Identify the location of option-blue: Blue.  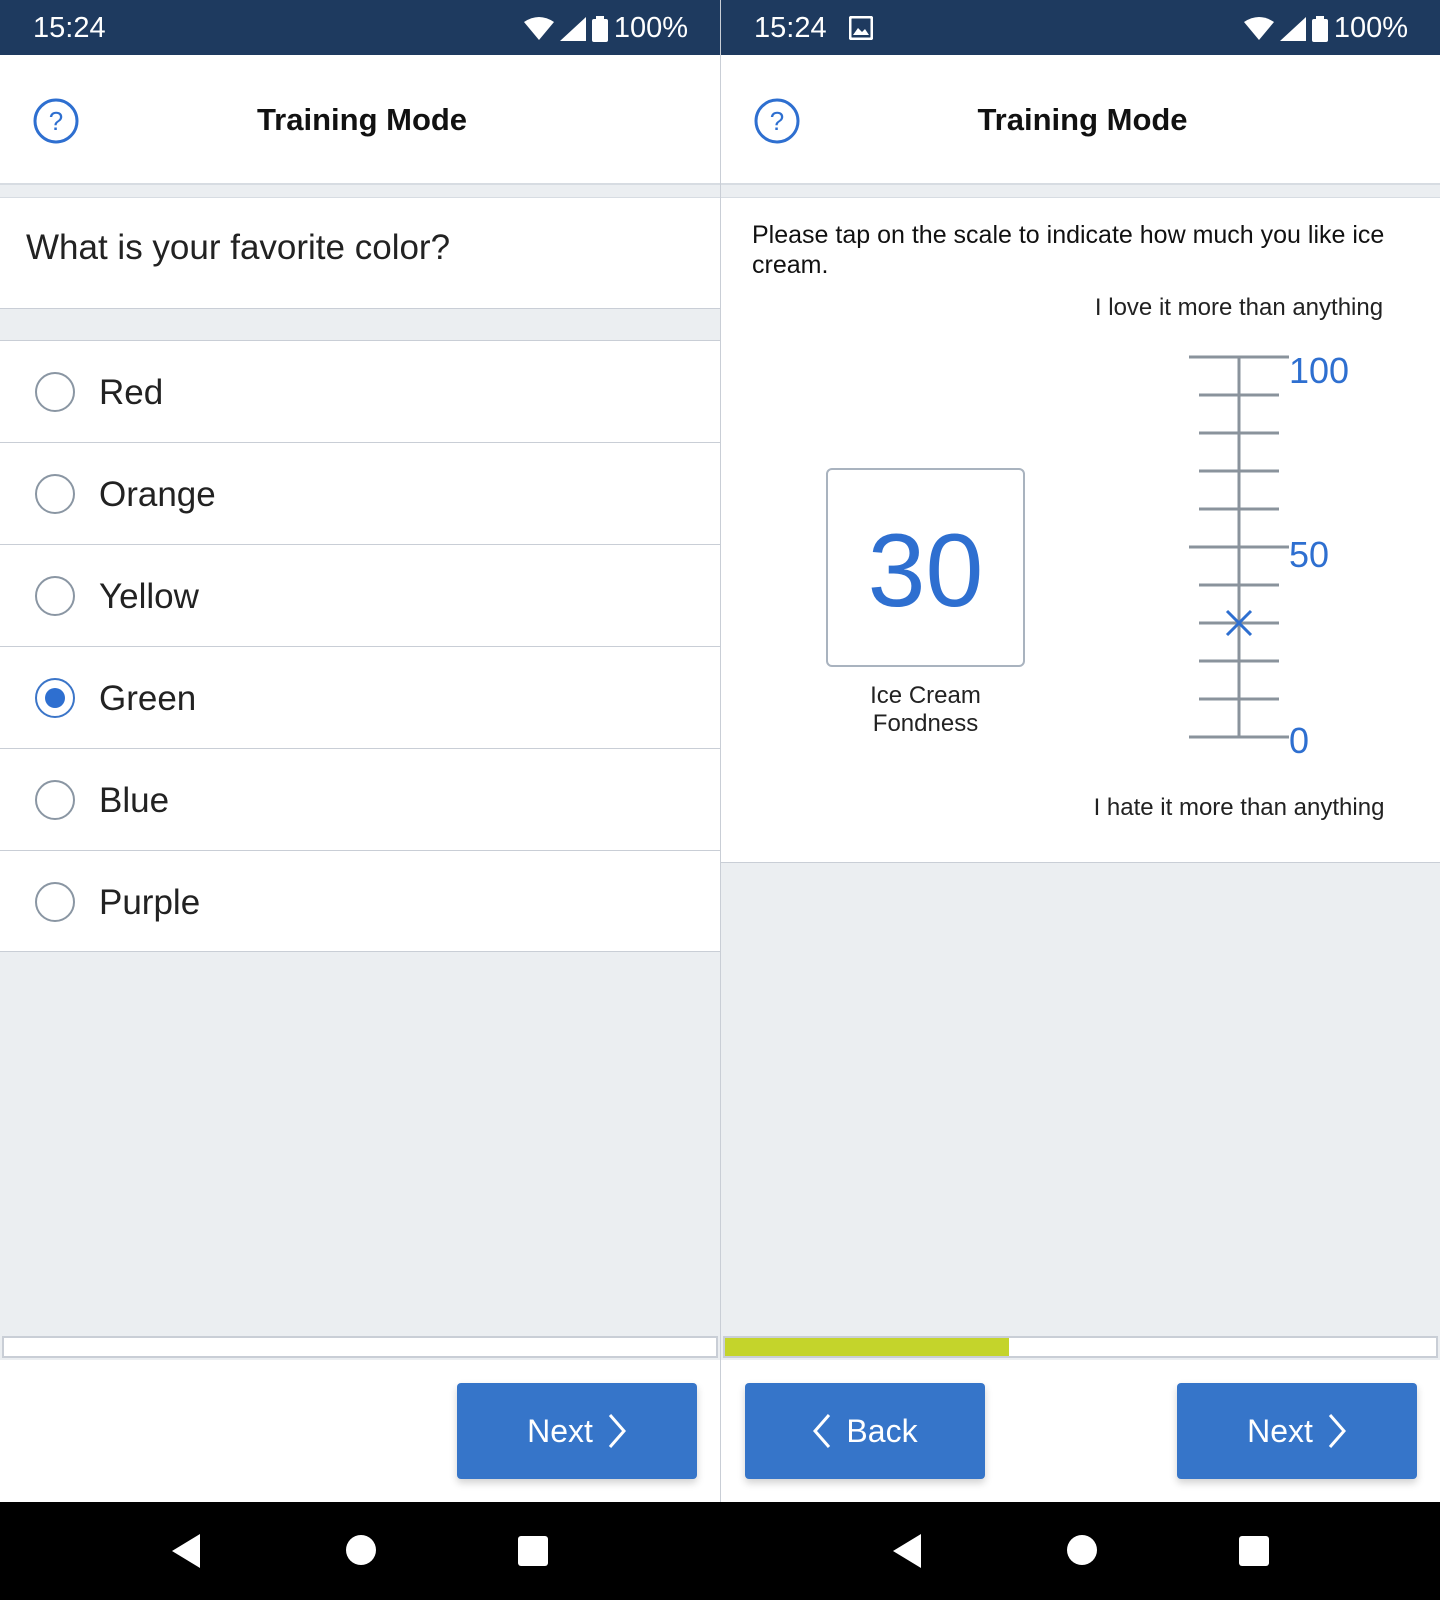
(360, 799).